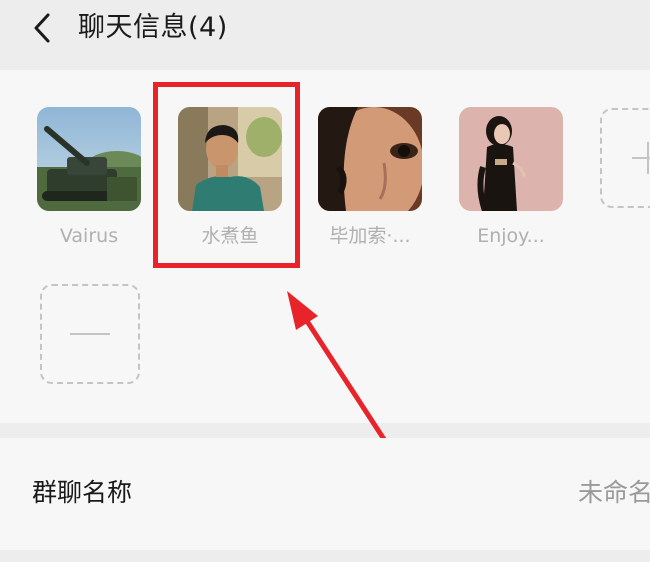 This screenshot has width=650, height=562. What do you see at coordinates (625, 158) in the screenshot?
I see `add-member-button` at bounding box center [625, 158].